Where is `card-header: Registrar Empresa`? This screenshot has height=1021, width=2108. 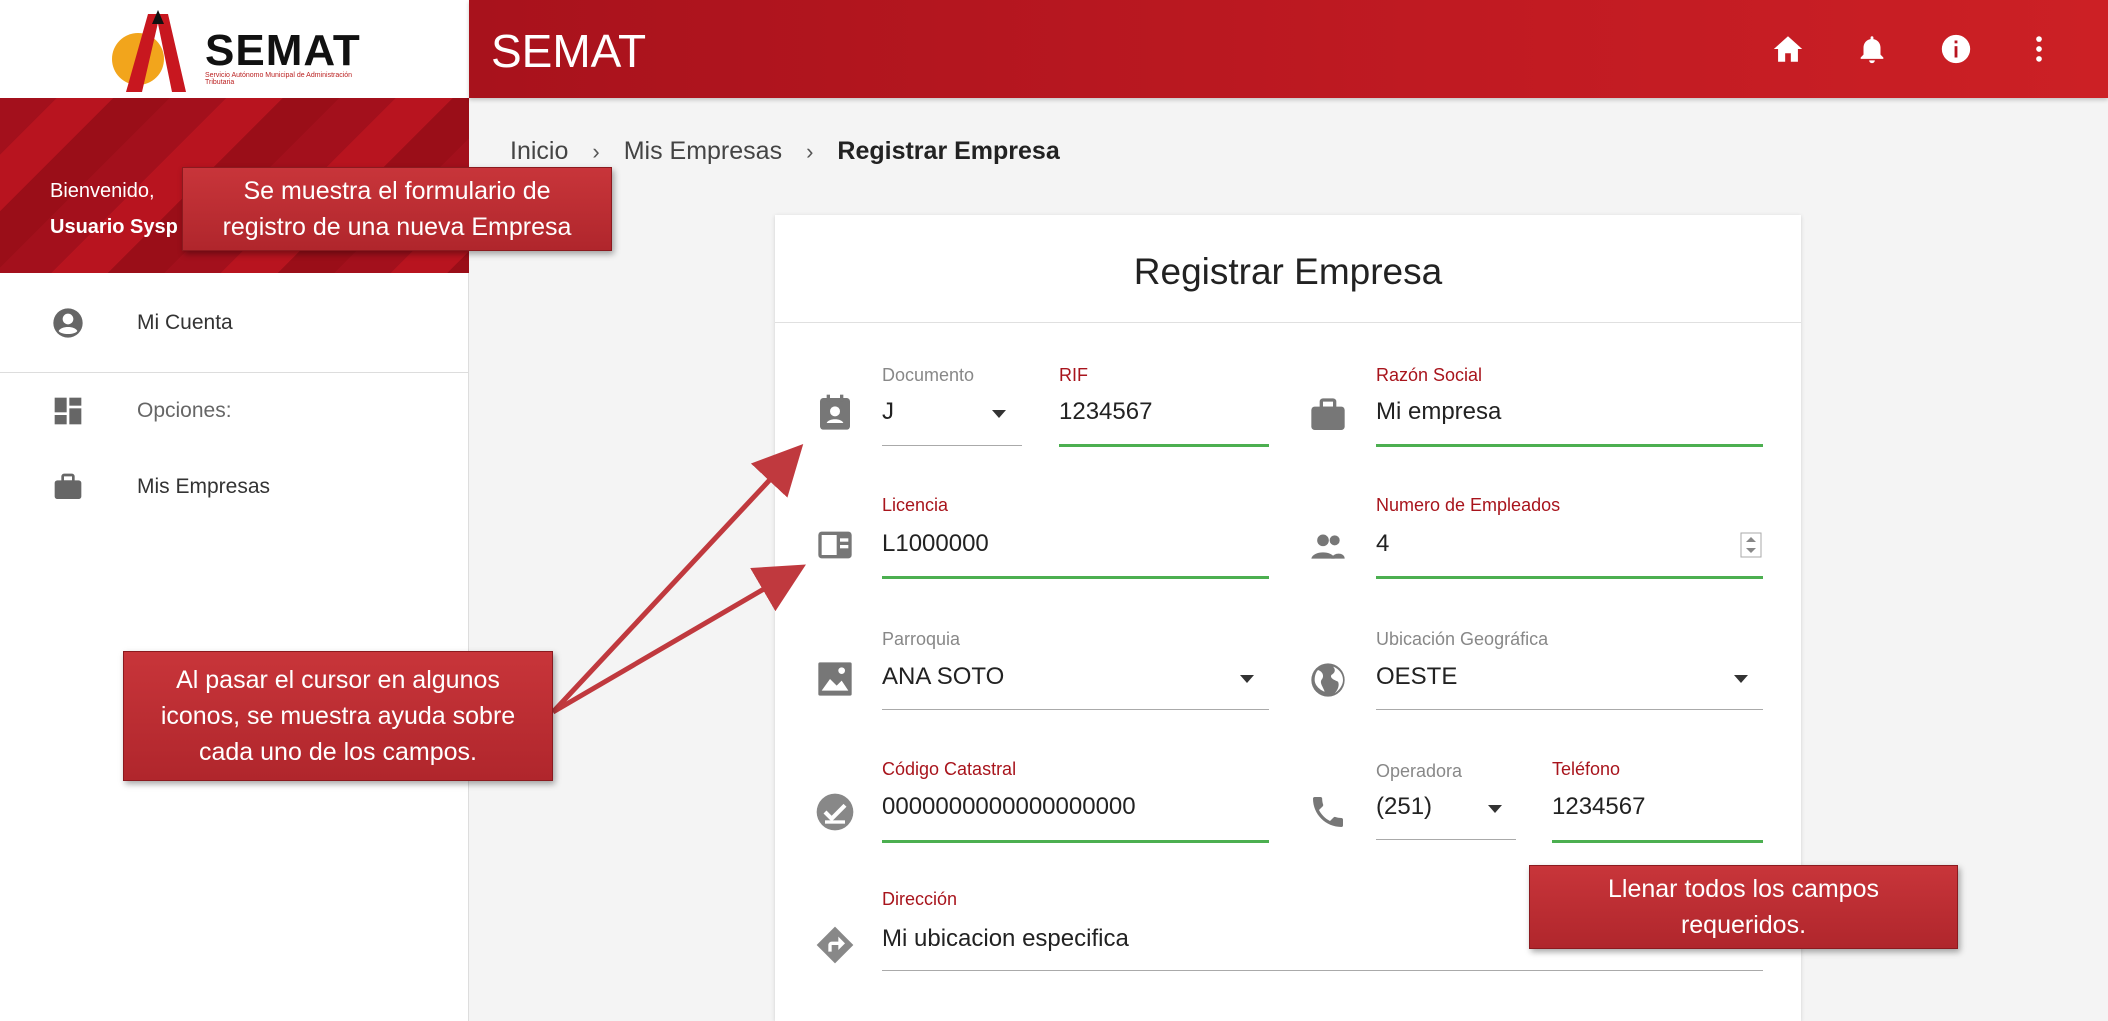
card-header: Registrar Empresa is located at coordinates (1288, 269).